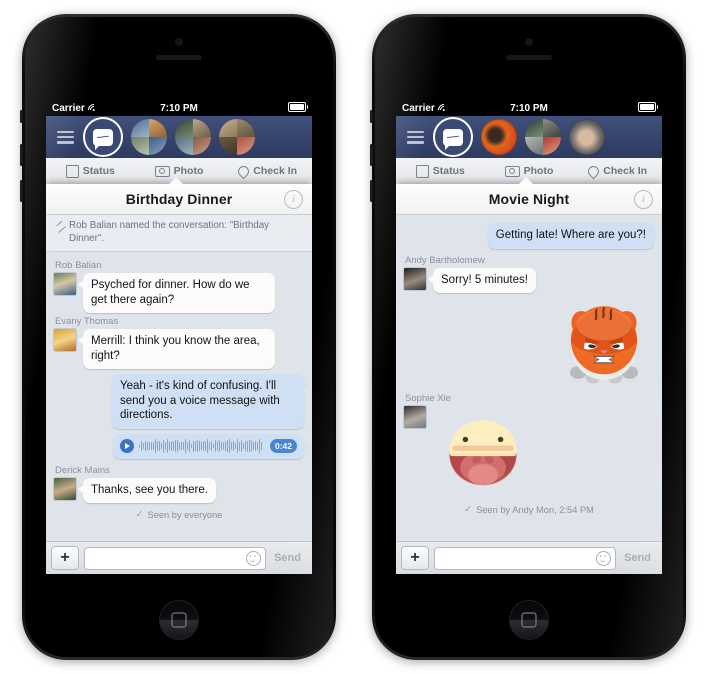 This screenshot has width=704, height=674. I want to click on message-bubble: Getting late! Where are you?!, so click(573, 236).